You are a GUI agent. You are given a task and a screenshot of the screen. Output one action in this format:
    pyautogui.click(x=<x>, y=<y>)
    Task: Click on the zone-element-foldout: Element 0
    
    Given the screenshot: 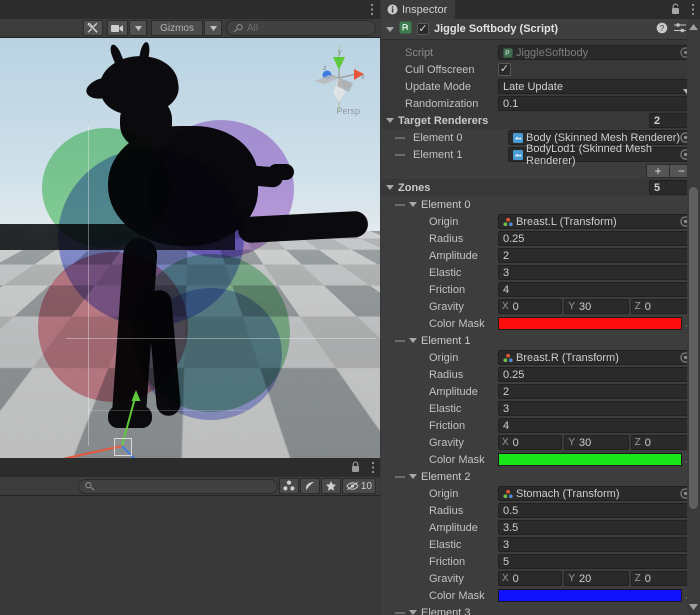 What is the action you would take?
    pyautogui.click(x=540, y=204)
    